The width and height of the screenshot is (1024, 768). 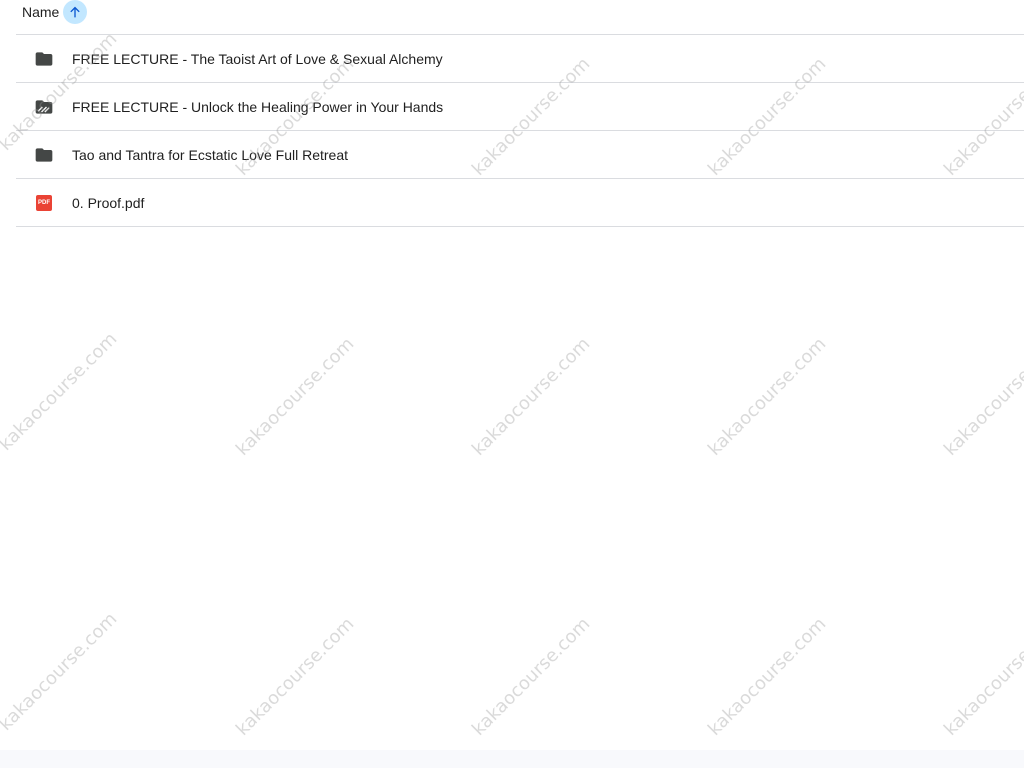 I want to click on arrow-up-icon, so click(x=75, y=12).